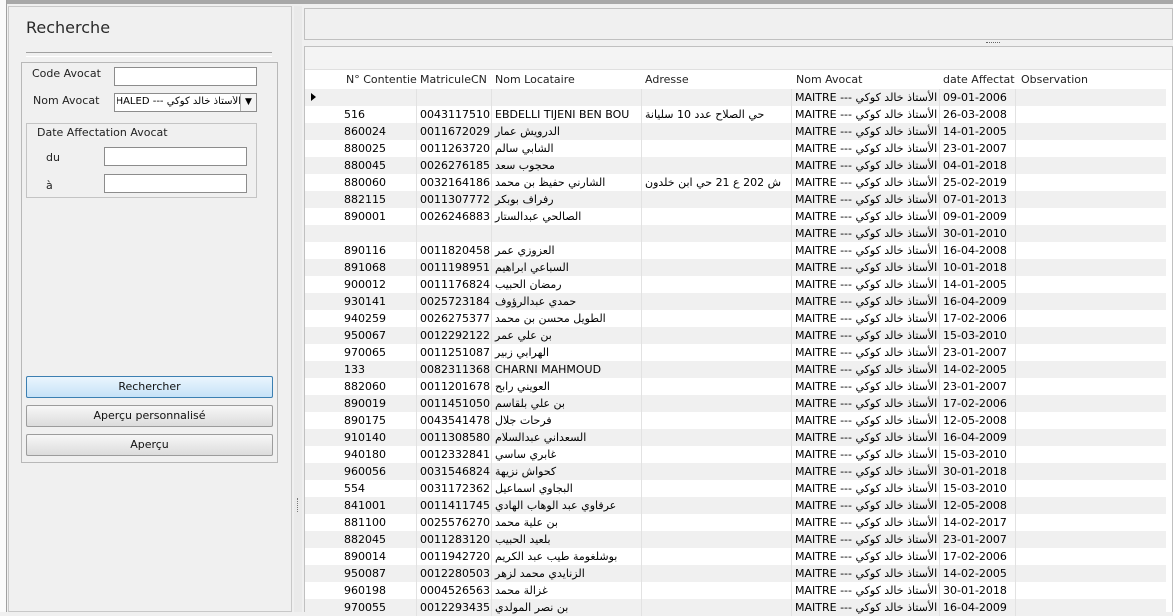  Describe the element at coordinates (454, 437) in the screenshot. I see `cell-matricule: 0011308580` at that location.